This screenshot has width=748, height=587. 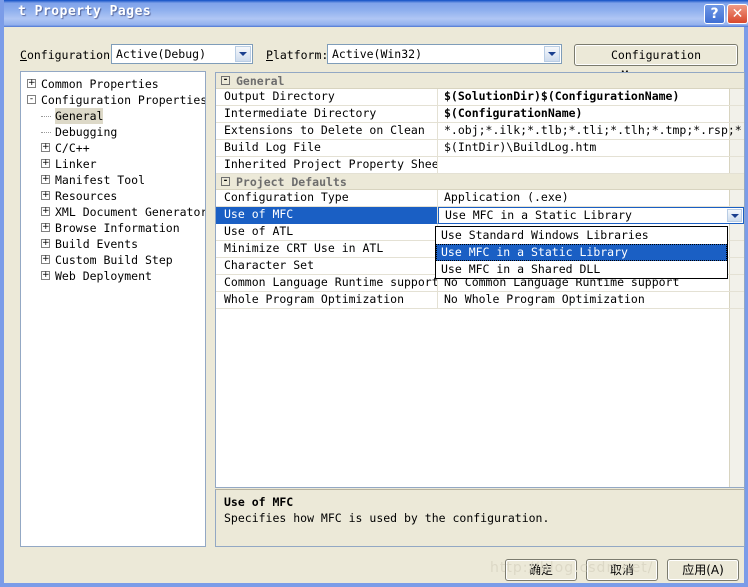 I want to click on title-bar: t Property Pages ? ✕, so click(x=376, y=13).